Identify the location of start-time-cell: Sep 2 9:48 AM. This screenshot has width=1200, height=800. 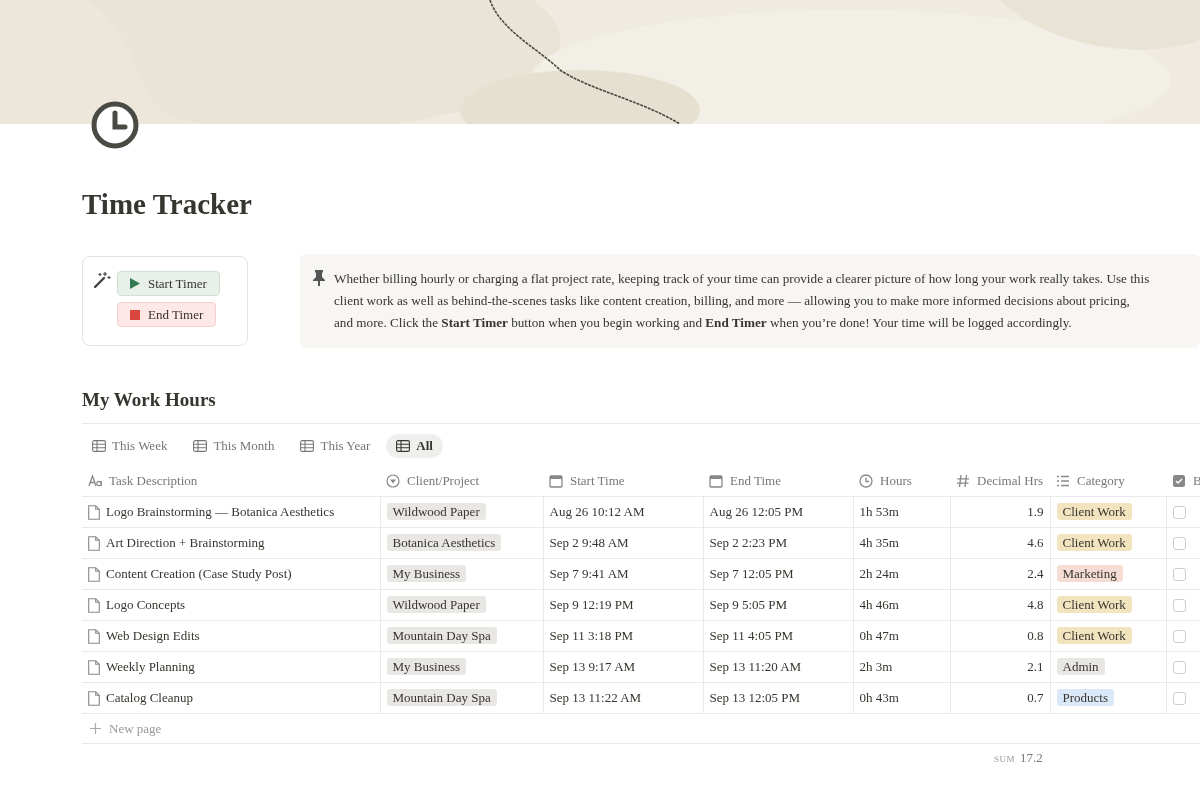
(623, 543).